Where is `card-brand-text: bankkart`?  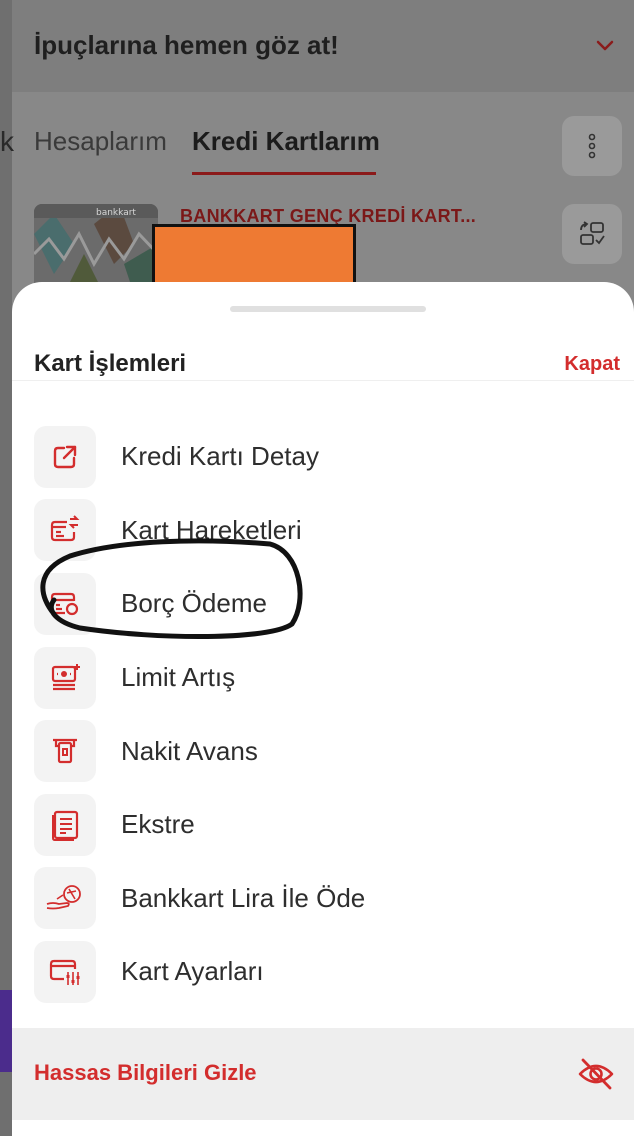 card-brand-text: bankkart is located at coordinates (116, 213).